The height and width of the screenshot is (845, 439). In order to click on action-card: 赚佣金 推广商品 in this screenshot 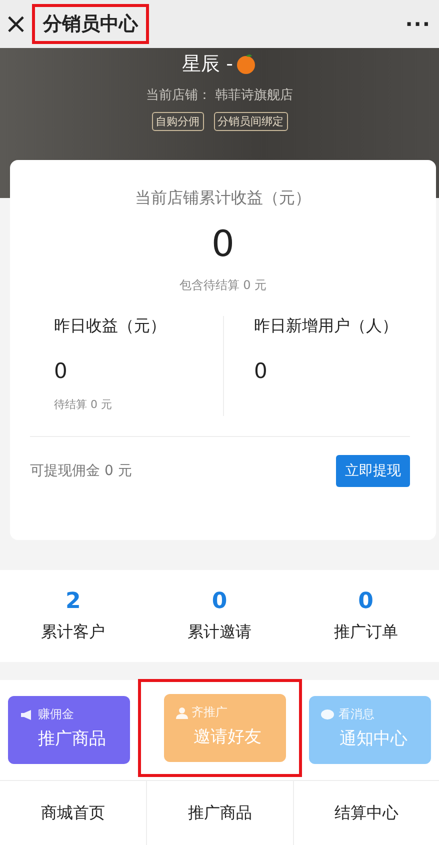, I will do `click(69, 730)`.